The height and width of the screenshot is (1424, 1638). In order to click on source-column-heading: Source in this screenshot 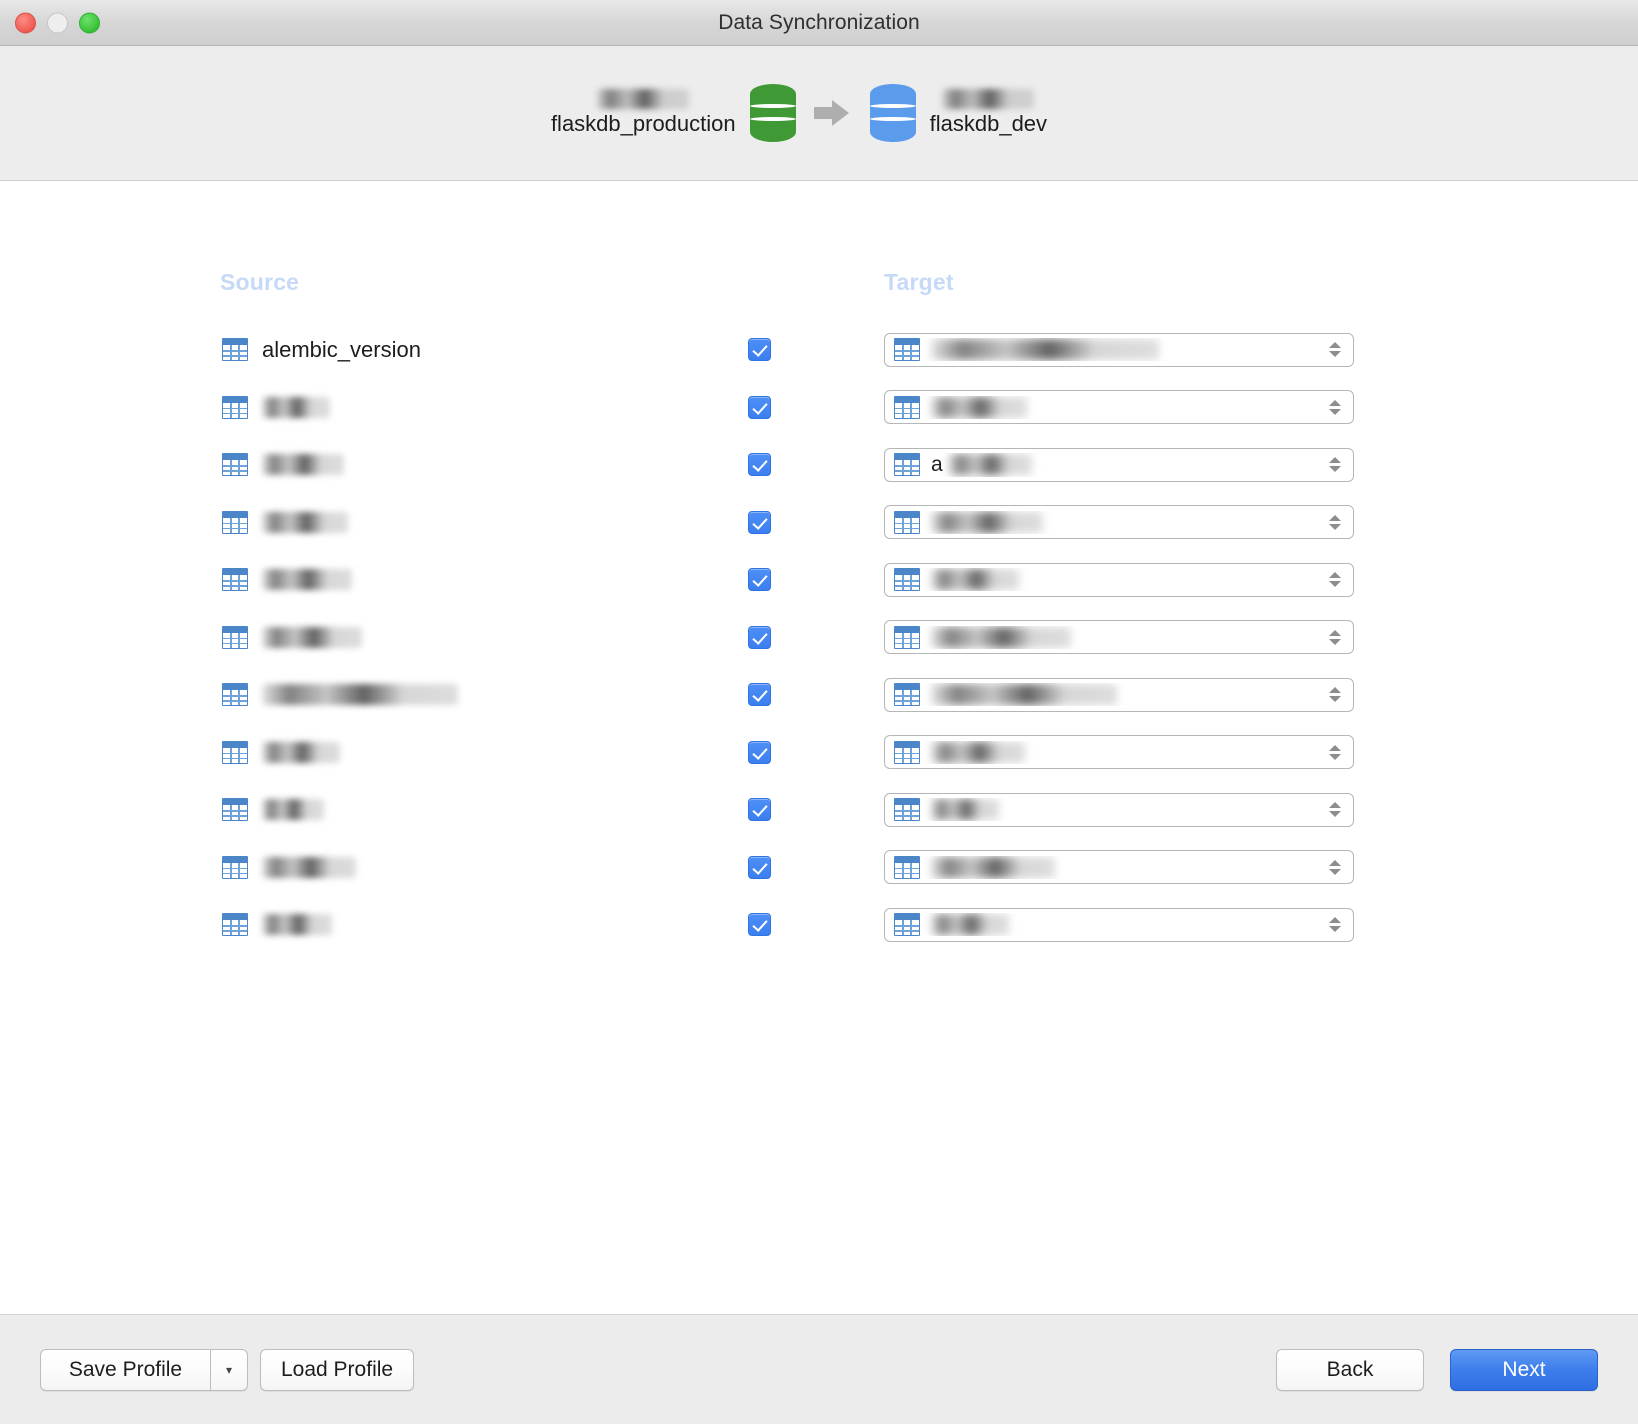, I will do `click(260, 282)`.